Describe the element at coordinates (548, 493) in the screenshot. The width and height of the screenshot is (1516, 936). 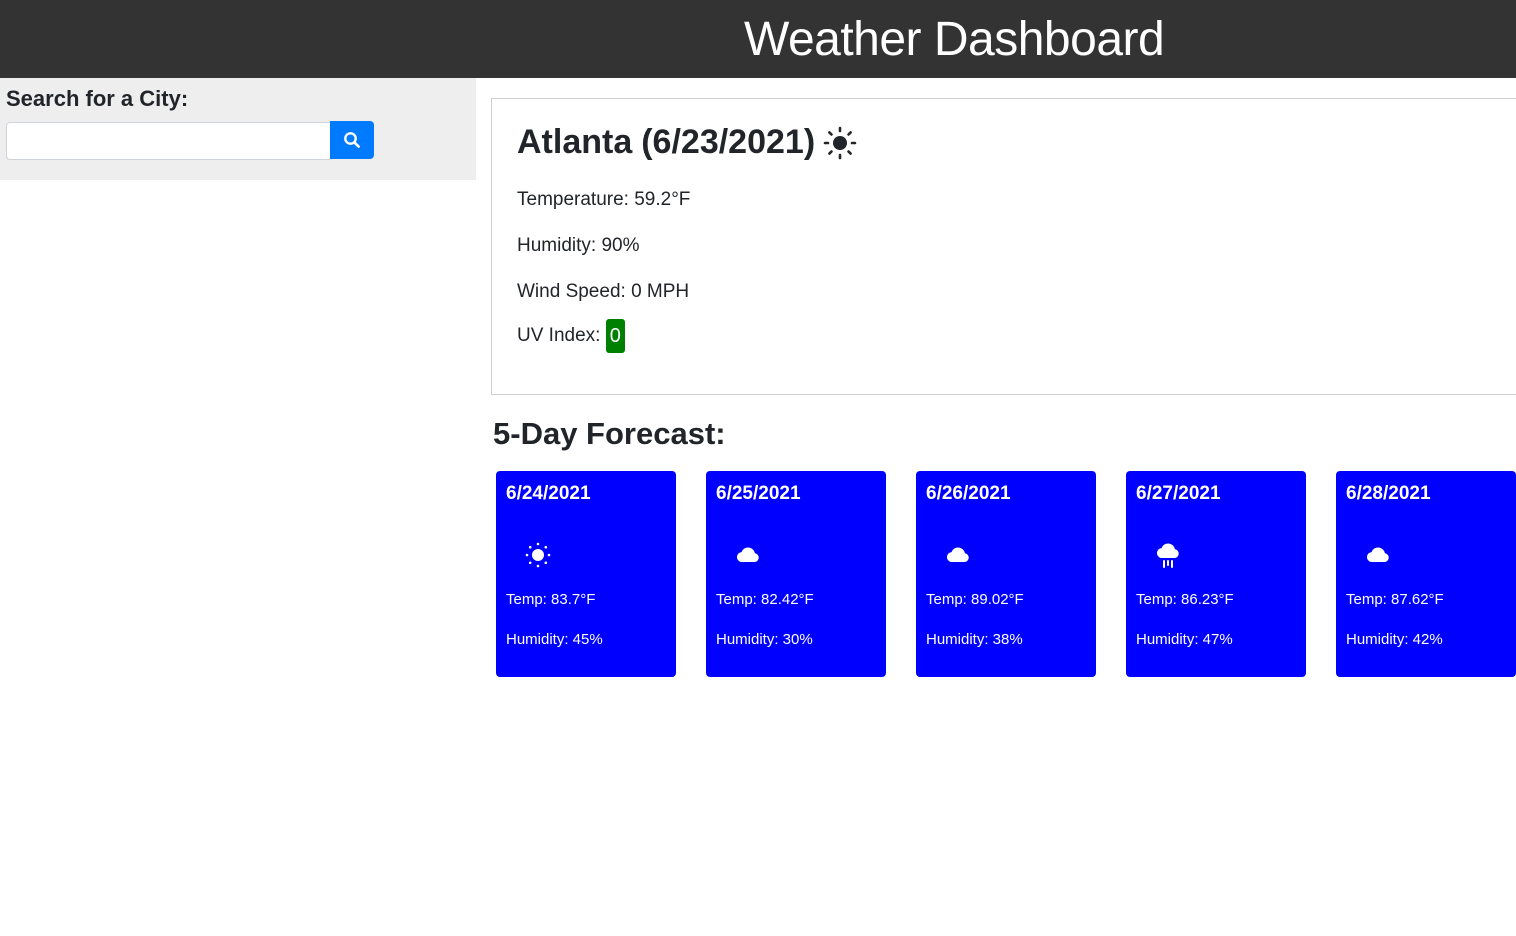
I see `forecast-date: 6/24/2021` at that location.